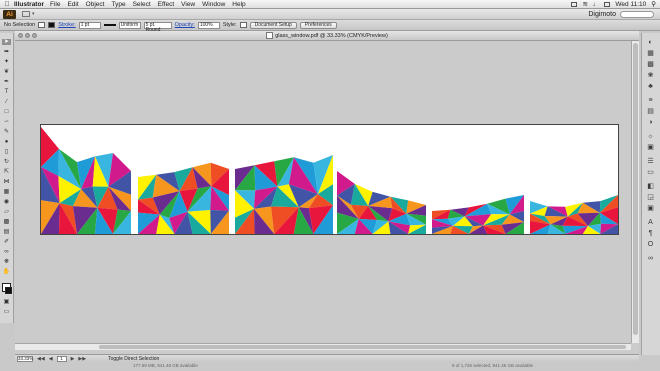  What do you see at coordinates (273, 25) in the screenshot?
I see `document-setup-button: Document Setup` at bounding box center [273, 25].